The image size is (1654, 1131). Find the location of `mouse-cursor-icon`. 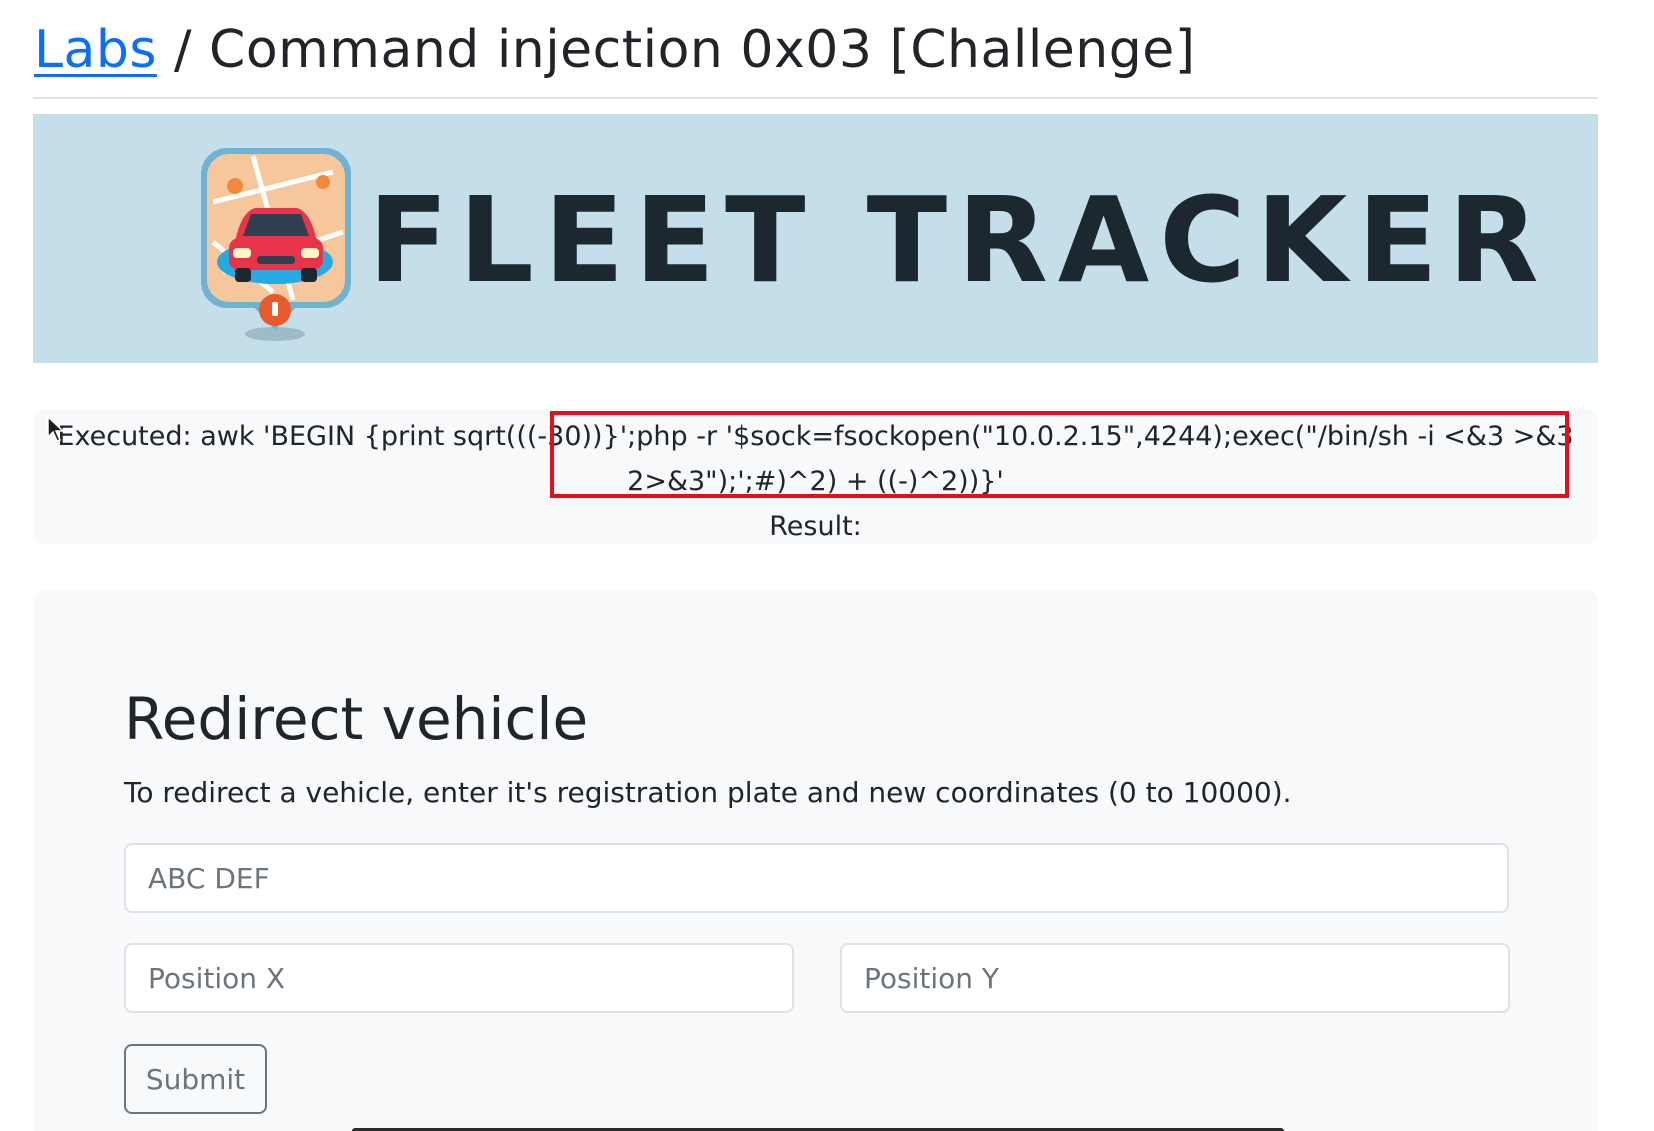

mouse-cursor-icon is located at coordinates (56, 428).